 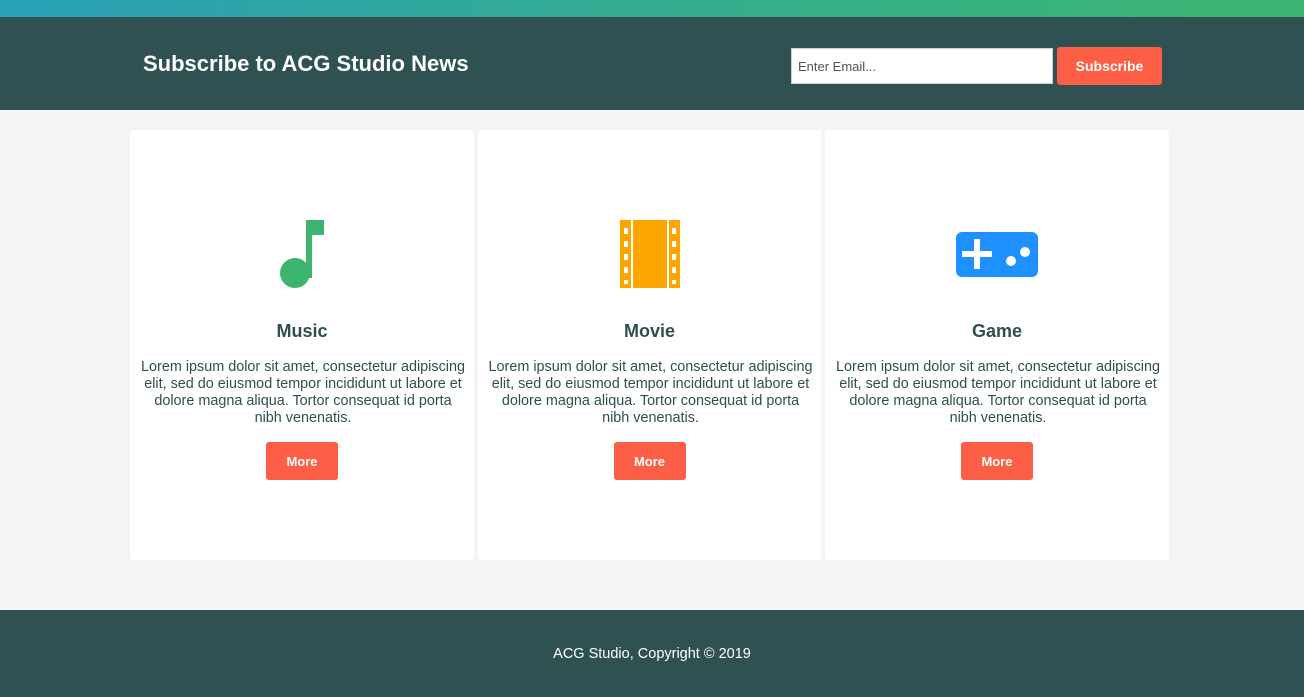 I want to click on gamepad-icon, so click(x=997, y=254).